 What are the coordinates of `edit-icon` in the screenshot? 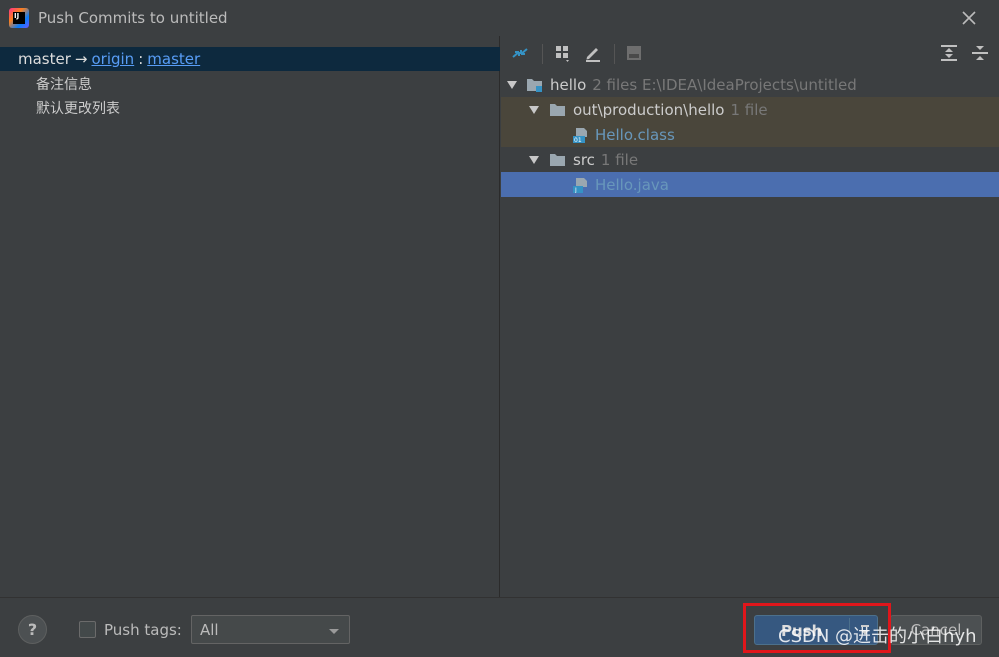 It's located at (593, 55).